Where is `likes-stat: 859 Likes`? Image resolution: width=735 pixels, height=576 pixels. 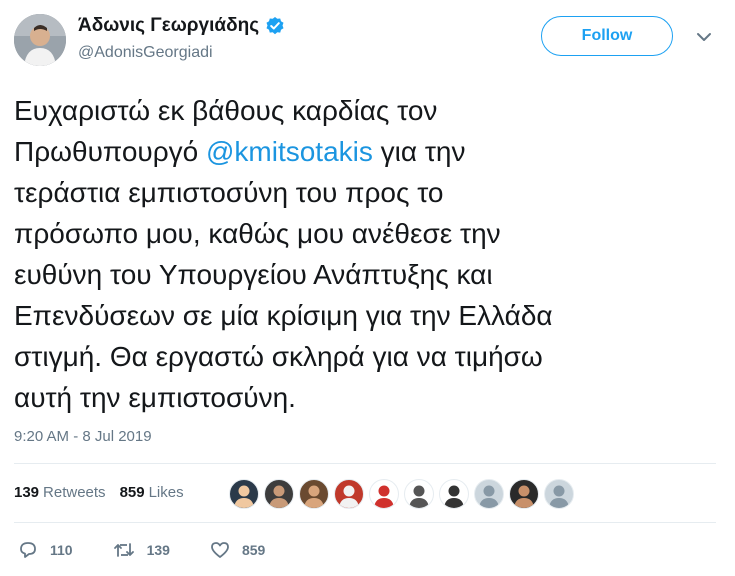 likes-stat: 859 Likes is located at coordinates (152, 492).